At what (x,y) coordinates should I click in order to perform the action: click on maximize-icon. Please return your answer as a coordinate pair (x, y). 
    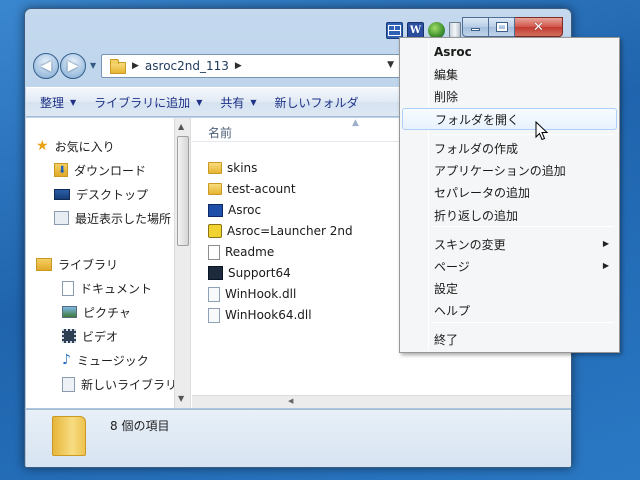
    Looking at the image, I should click on (501, 27).